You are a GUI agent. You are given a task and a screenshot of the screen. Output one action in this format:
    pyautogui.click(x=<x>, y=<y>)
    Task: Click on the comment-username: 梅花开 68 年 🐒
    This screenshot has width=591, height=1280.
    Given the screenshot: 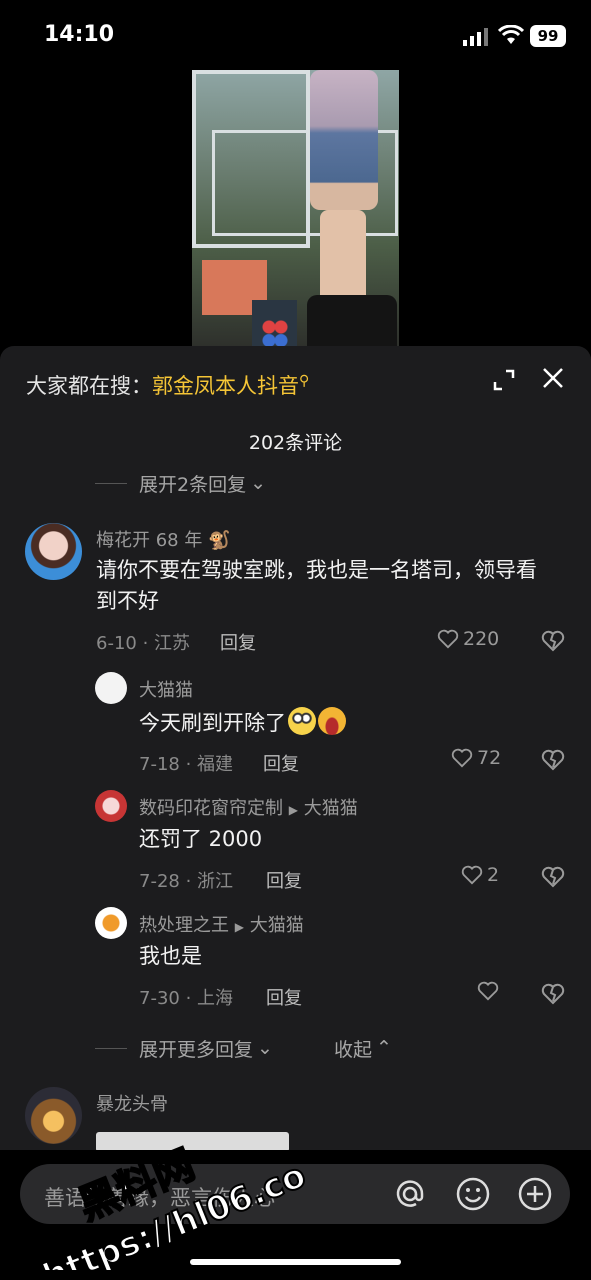 What is the action you would take?
    pyautogui.click(x=163, y=539)
    